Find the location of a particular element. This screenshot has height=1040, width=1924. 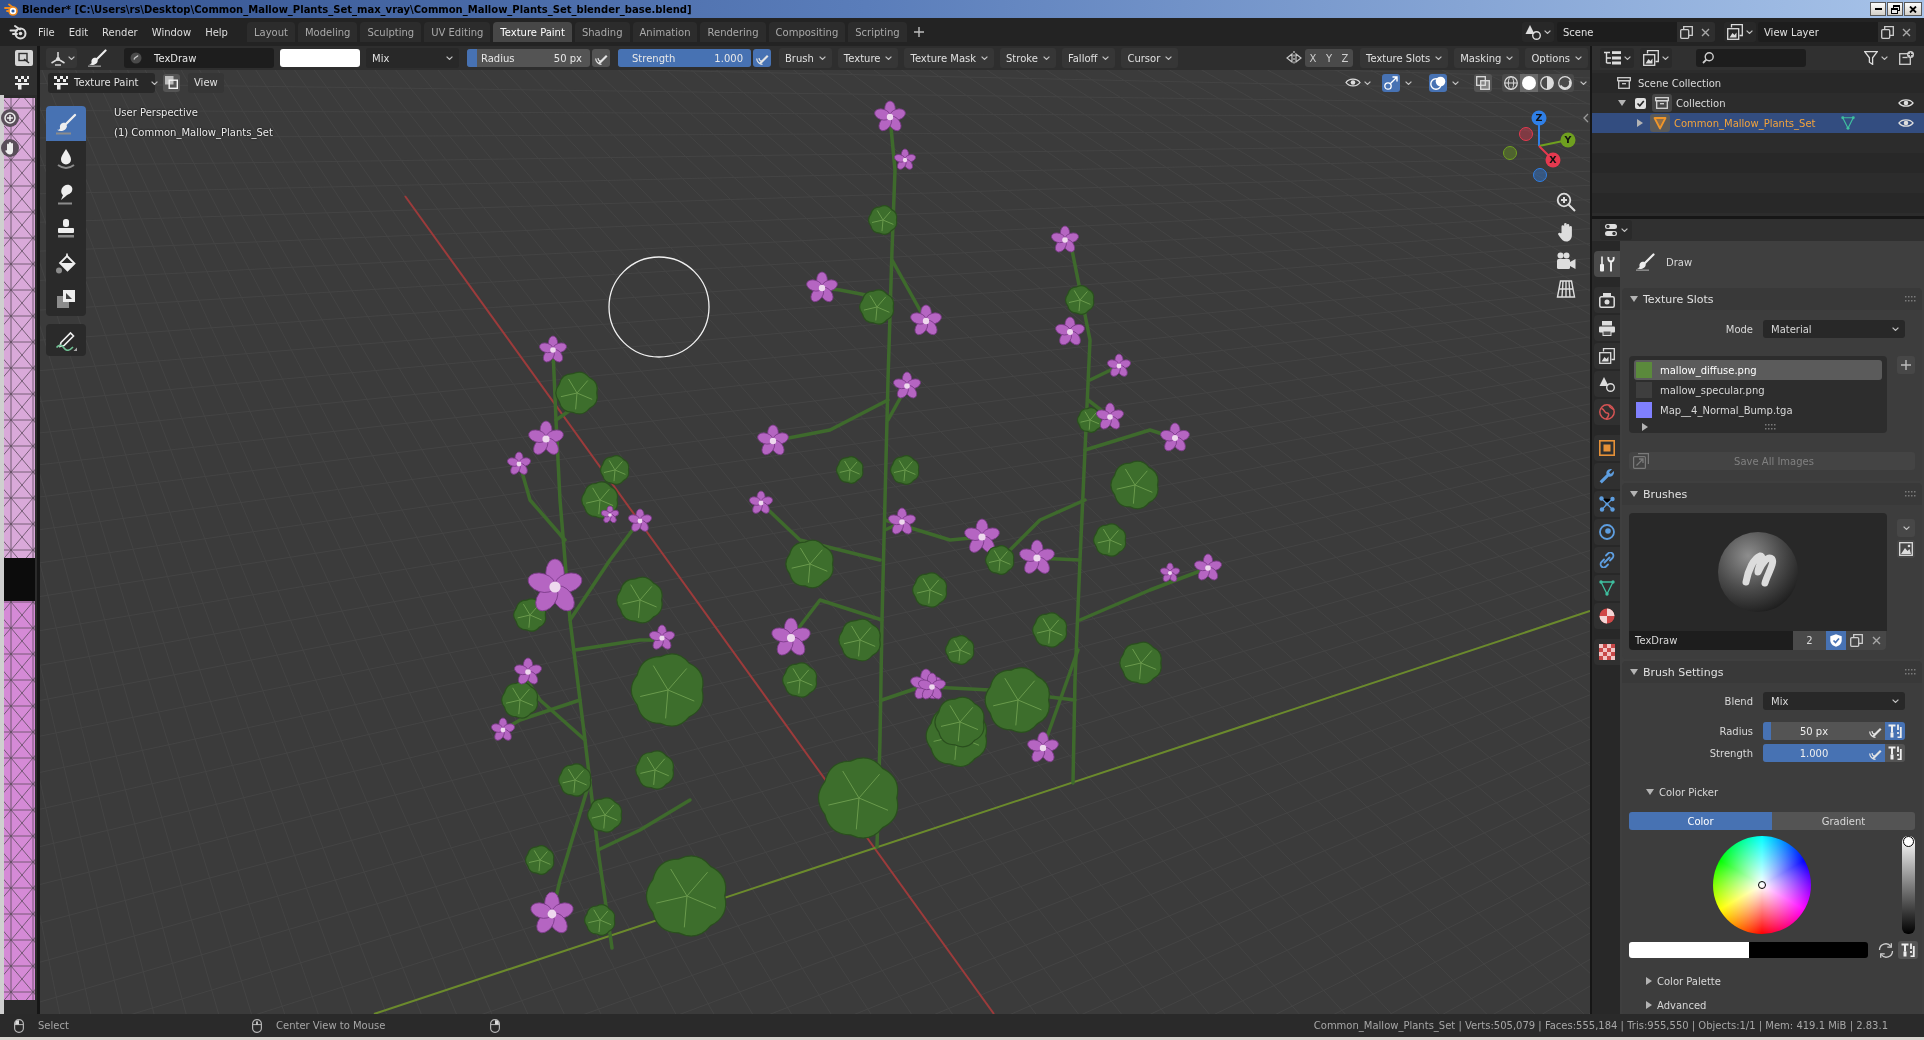

xray-toggle is located at coordinates (1483, 82).